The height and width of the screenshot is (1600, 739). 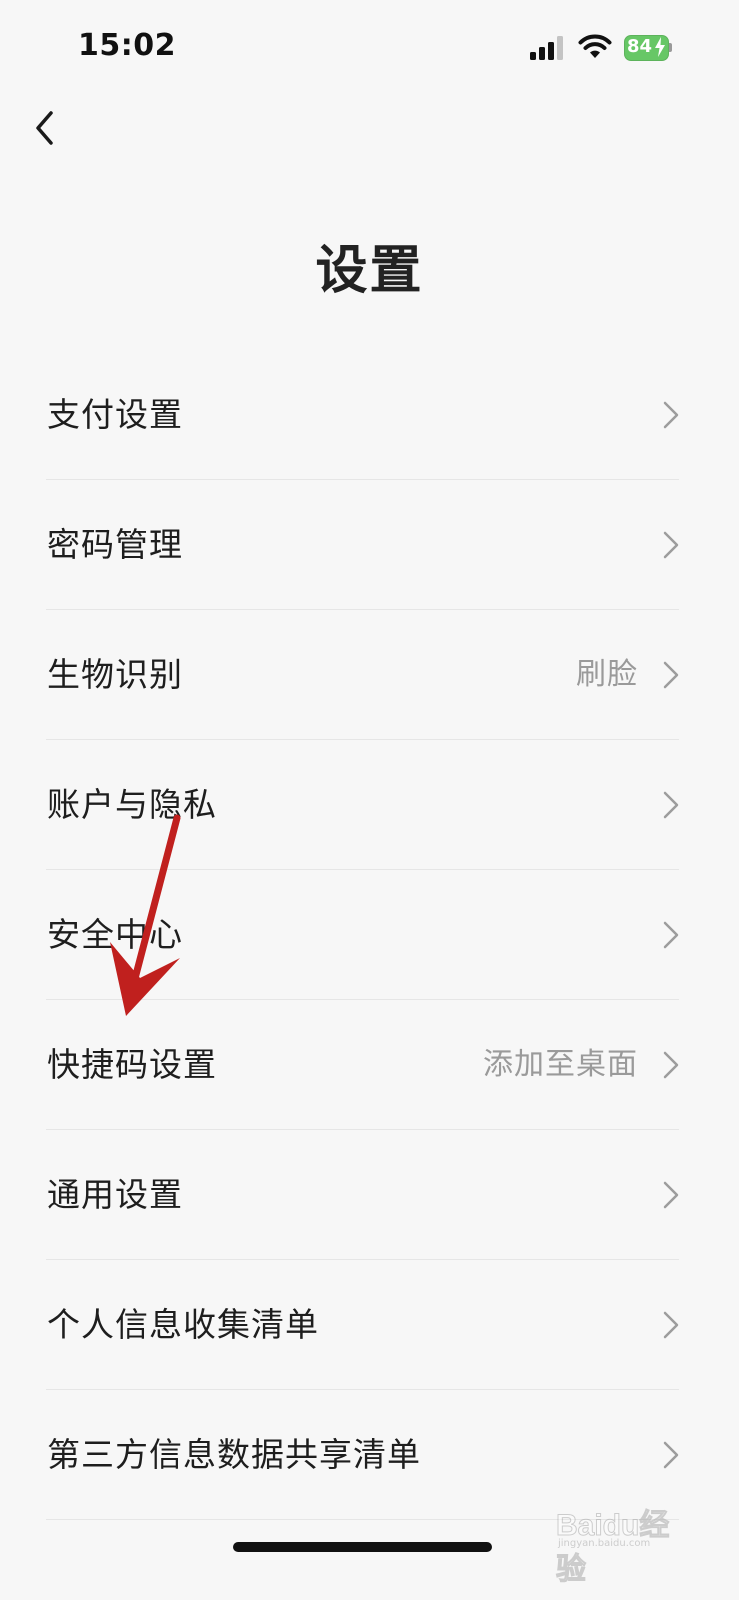 I want to click on page-title: 设置, so click(x=369, y=271).